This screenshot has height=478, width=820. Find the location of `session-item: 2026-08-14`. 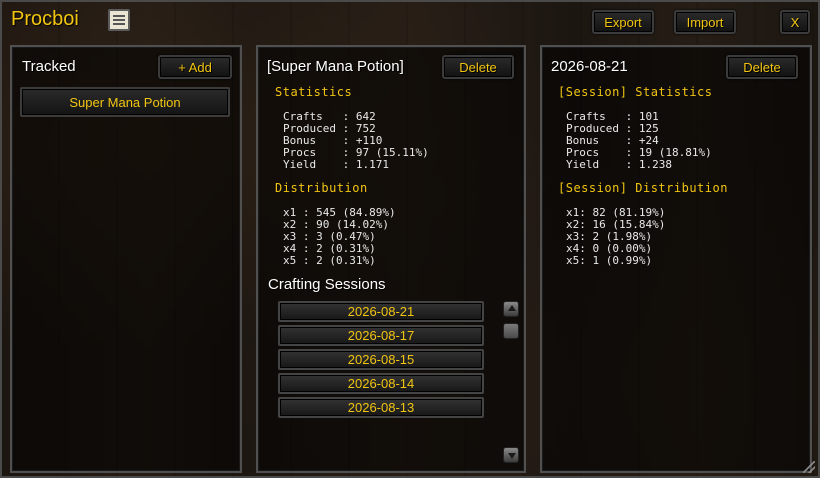

session-item: 2026-08-14 is located at coordinates (381, 383).